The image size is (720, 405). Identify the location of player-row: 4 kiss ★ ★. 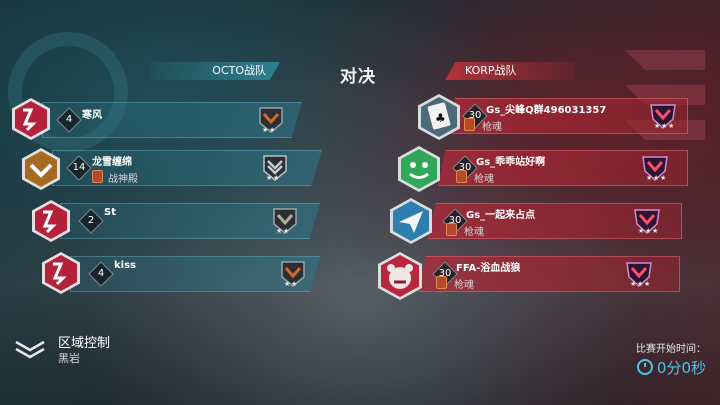
(195, 274).